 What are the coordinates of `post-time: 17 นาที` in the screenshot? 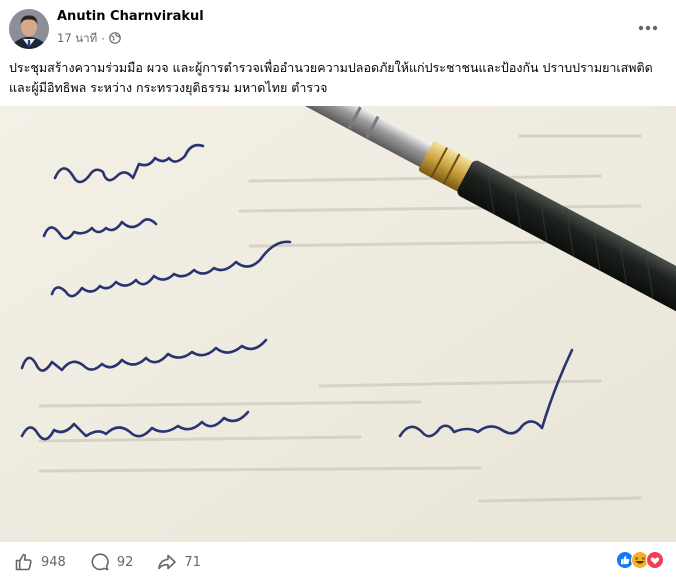 It's located at (77, 39).